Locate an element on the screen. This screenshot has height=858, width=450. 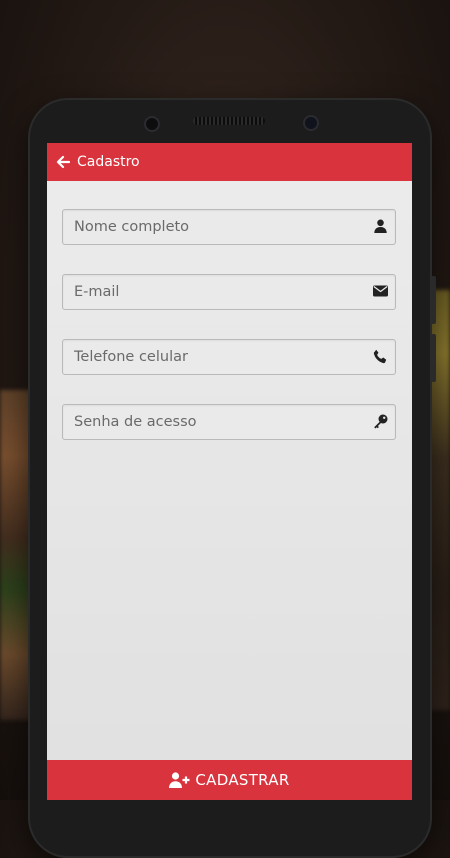
app-bar: Cadastro is located at coordinates (229, 162).